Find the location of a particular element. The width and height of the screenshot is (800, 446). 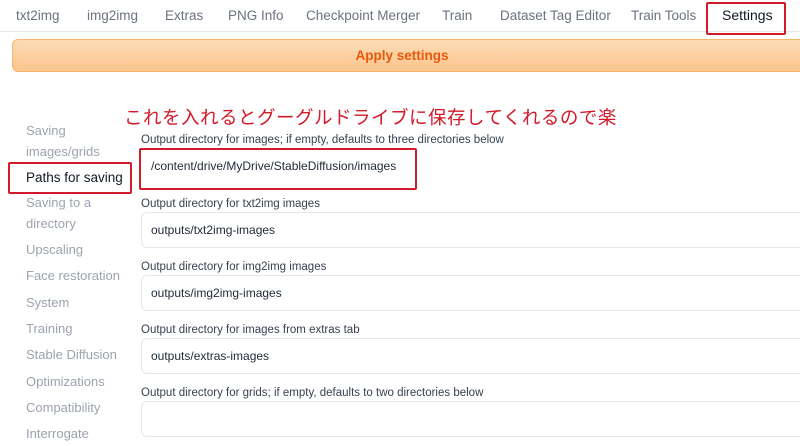

img2img-output-dir-input is located at coordinates (470, 293).